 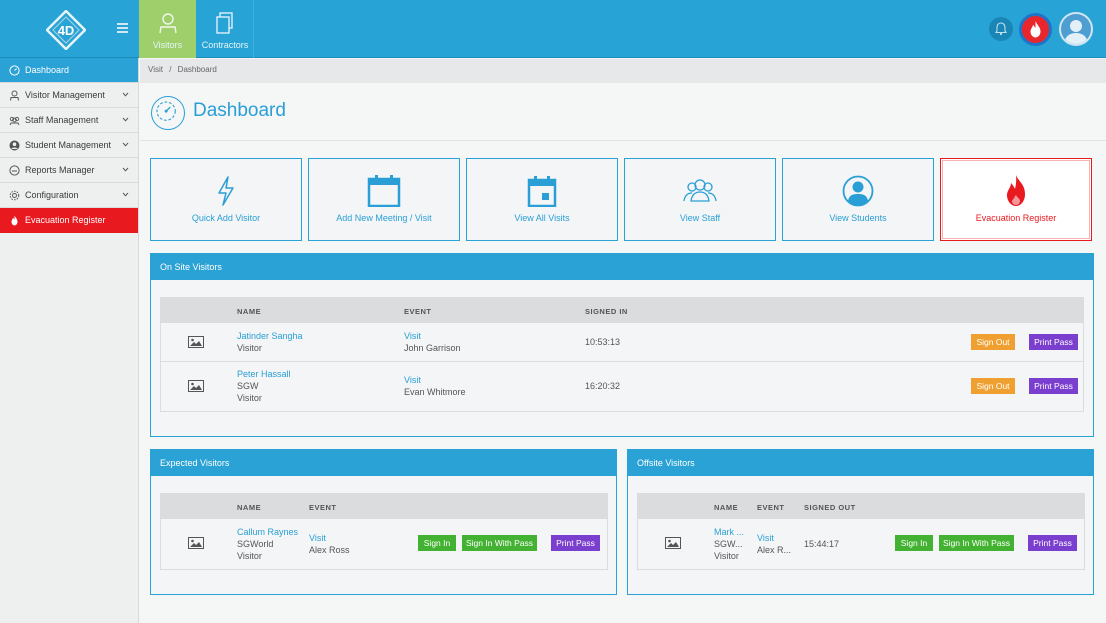 I want to click on sidebar-item-label: Staff Management, so click(x=62, y=120).